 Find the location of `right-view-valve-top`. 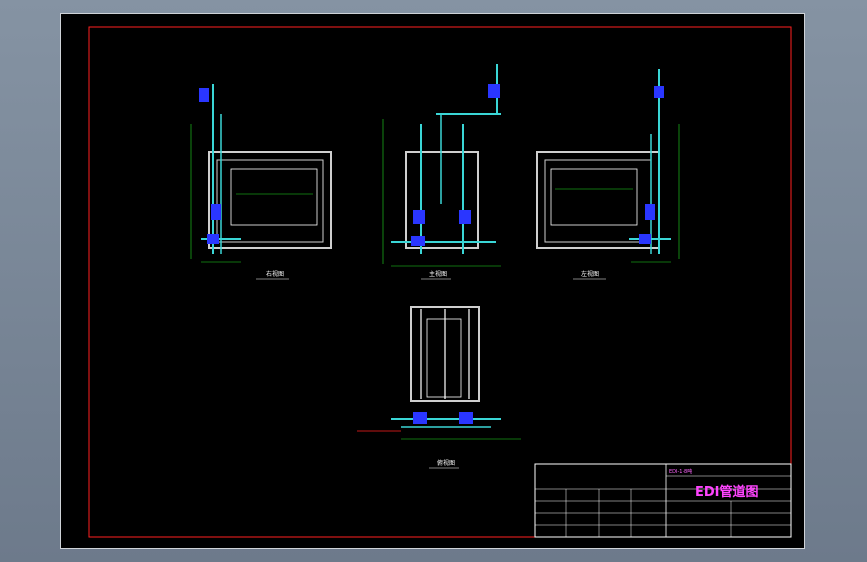

right-view-valve-top is located at coordinates (204, 95).